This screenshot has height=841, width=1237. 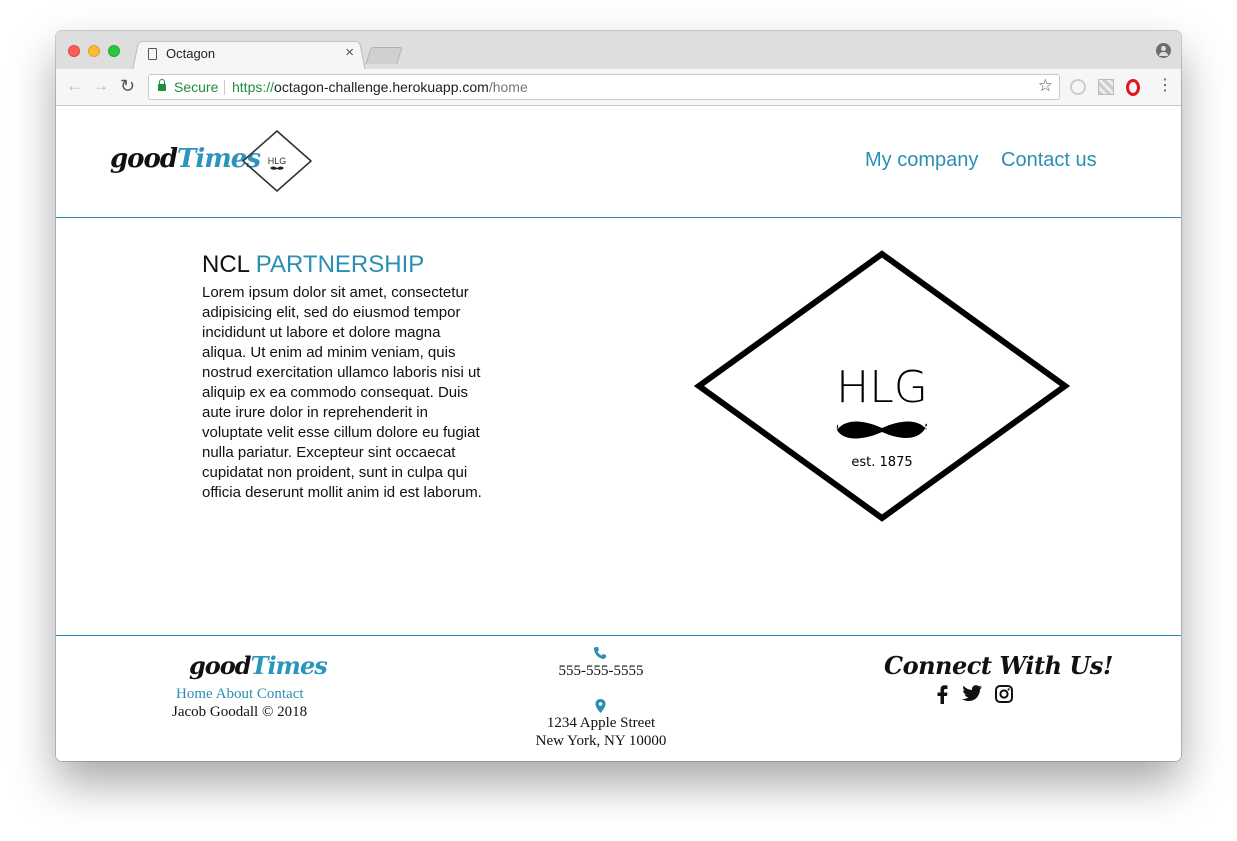 I want to click on extension-icon, so click(x=1078, y=87).